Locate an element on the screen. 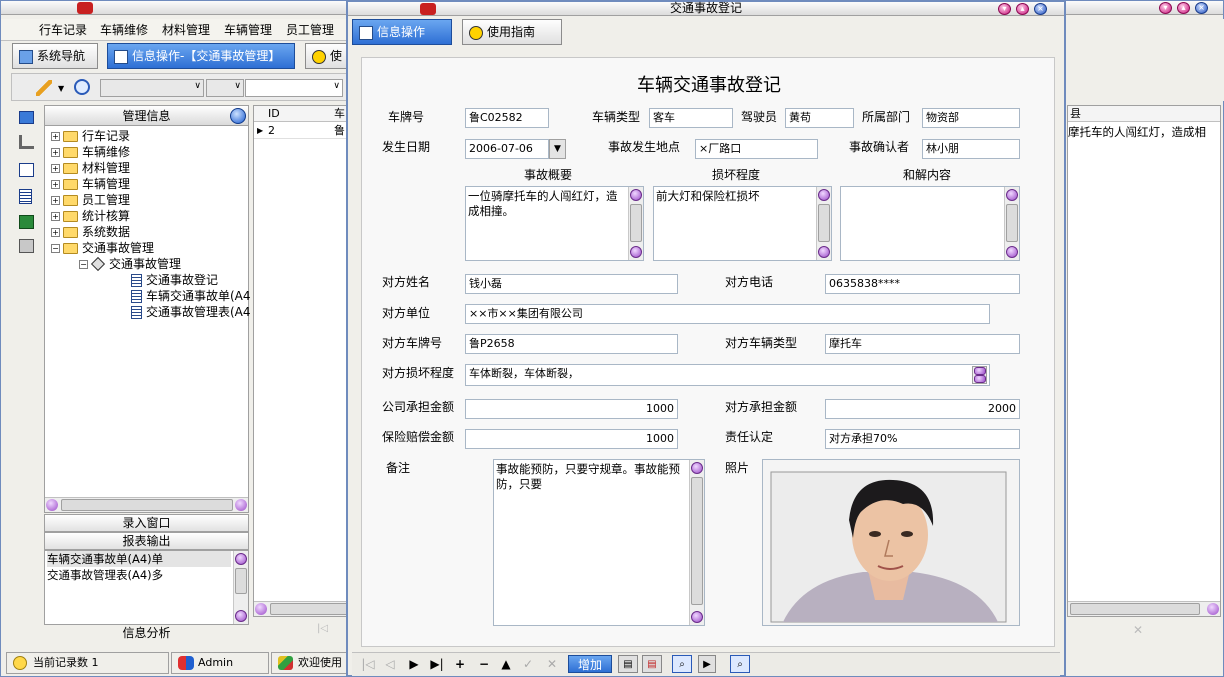 This screenshot has height=677, width=1224. other-amount-field: 2000 is located at coordinates (922, 409).